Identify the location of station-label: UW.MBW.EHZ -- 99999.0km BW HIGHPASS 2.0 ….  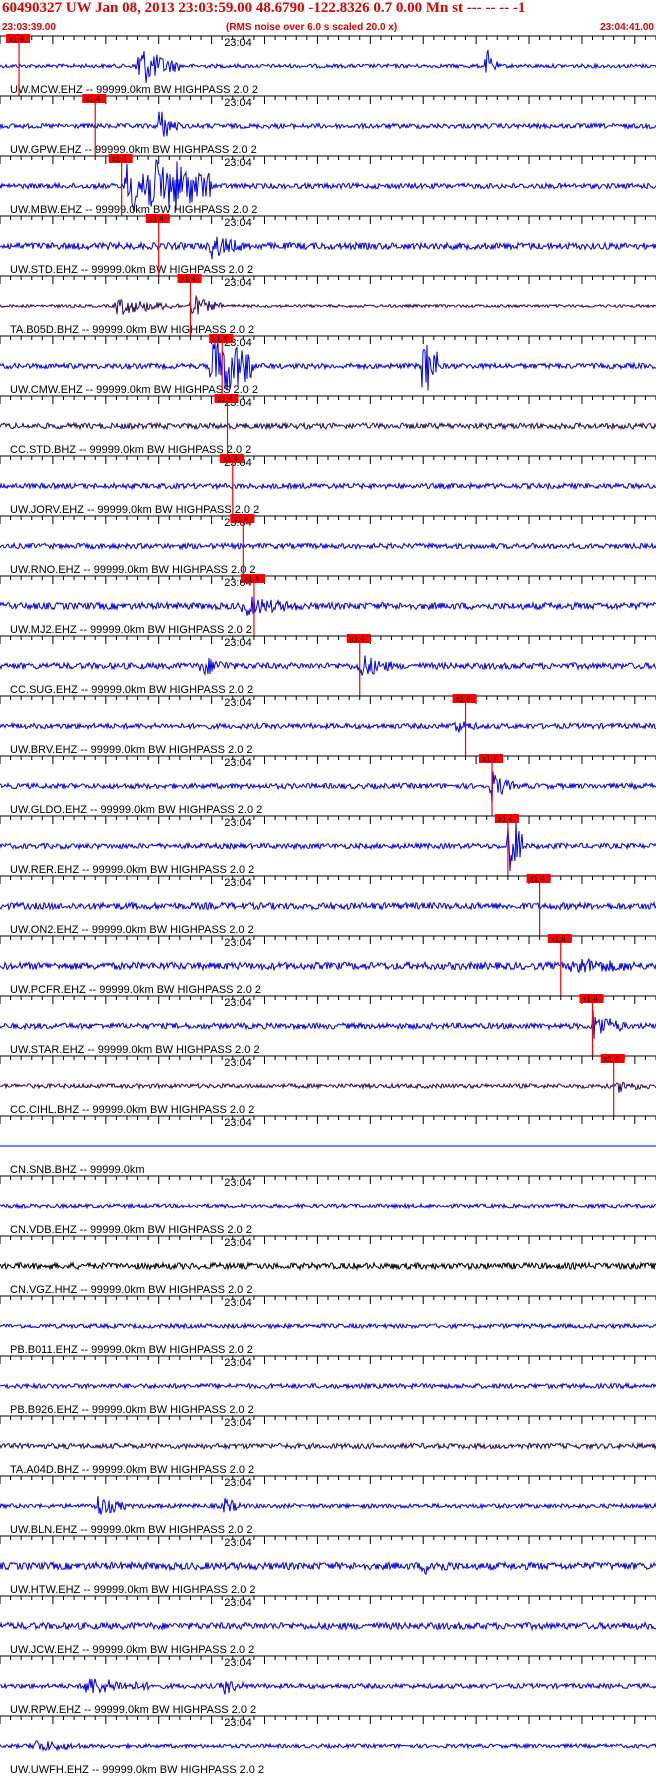
(133, 210).